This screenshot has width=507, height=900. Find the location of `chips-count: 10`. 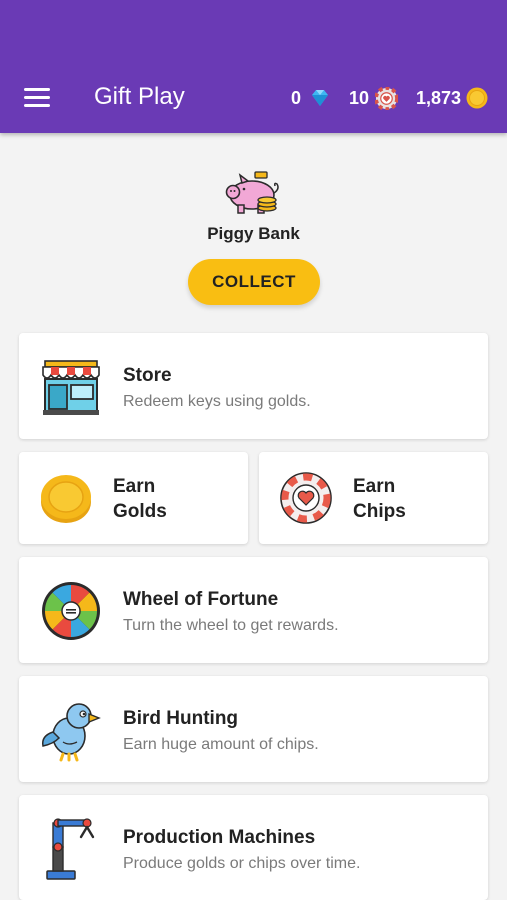

chips-count: 10 is located at coordinates (359, 98).